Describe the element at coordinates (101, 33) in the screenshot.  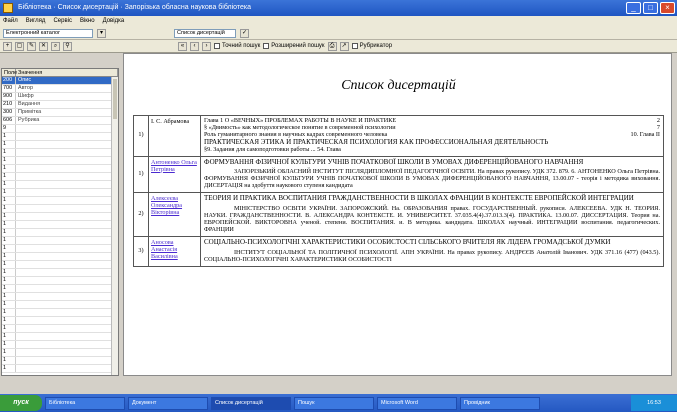
I see `dropdown-arrow-icon: ▾` at that location.